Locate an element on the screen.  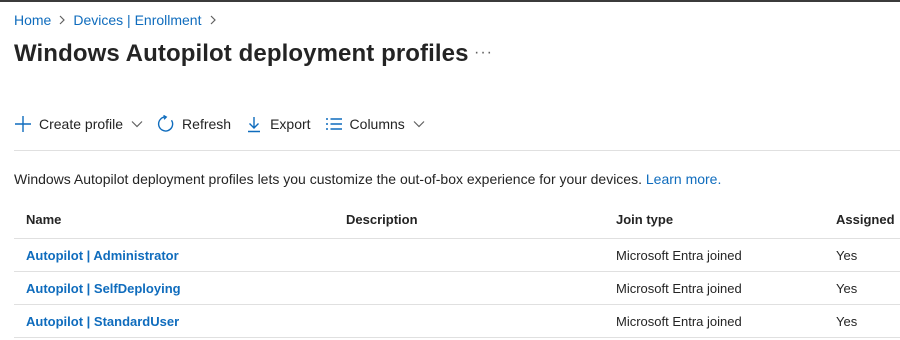
page-title: Windows Autopilot deployment profiles is located at coordinates (241, 53).